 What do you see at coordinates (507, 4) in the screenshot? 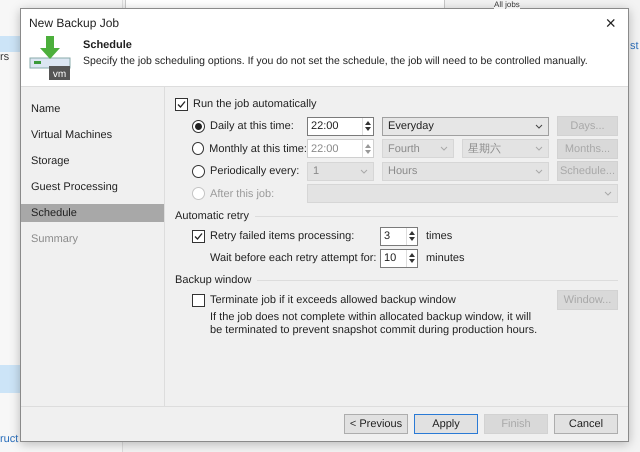
I see `background-text: All jobs` at bounding box center [507, 4].